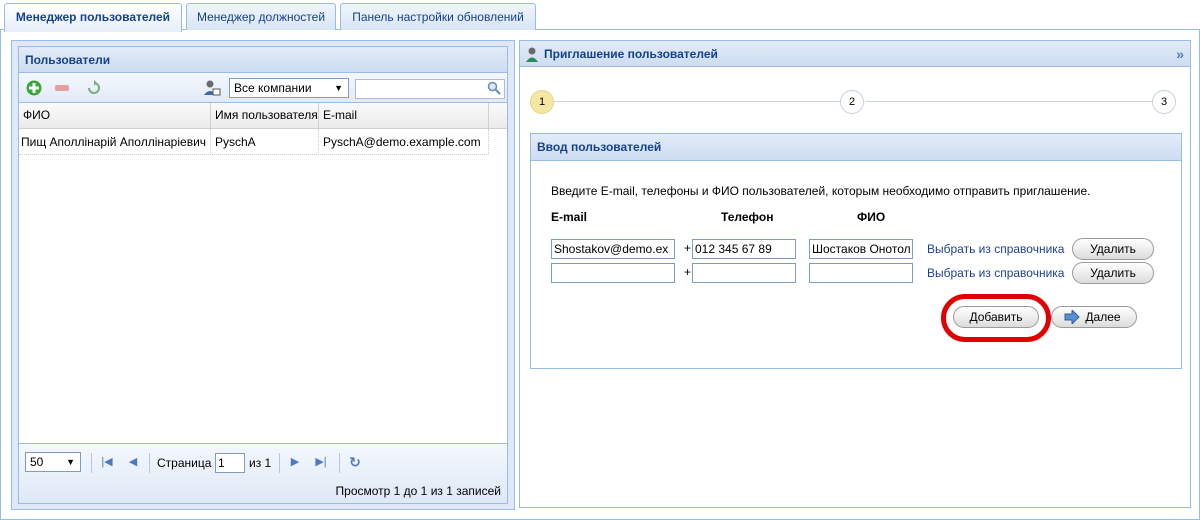  What do you see at coordinates (569, 217) in the screenshot?
I see `email-header: E-mail` at bounding box center [569, 217].